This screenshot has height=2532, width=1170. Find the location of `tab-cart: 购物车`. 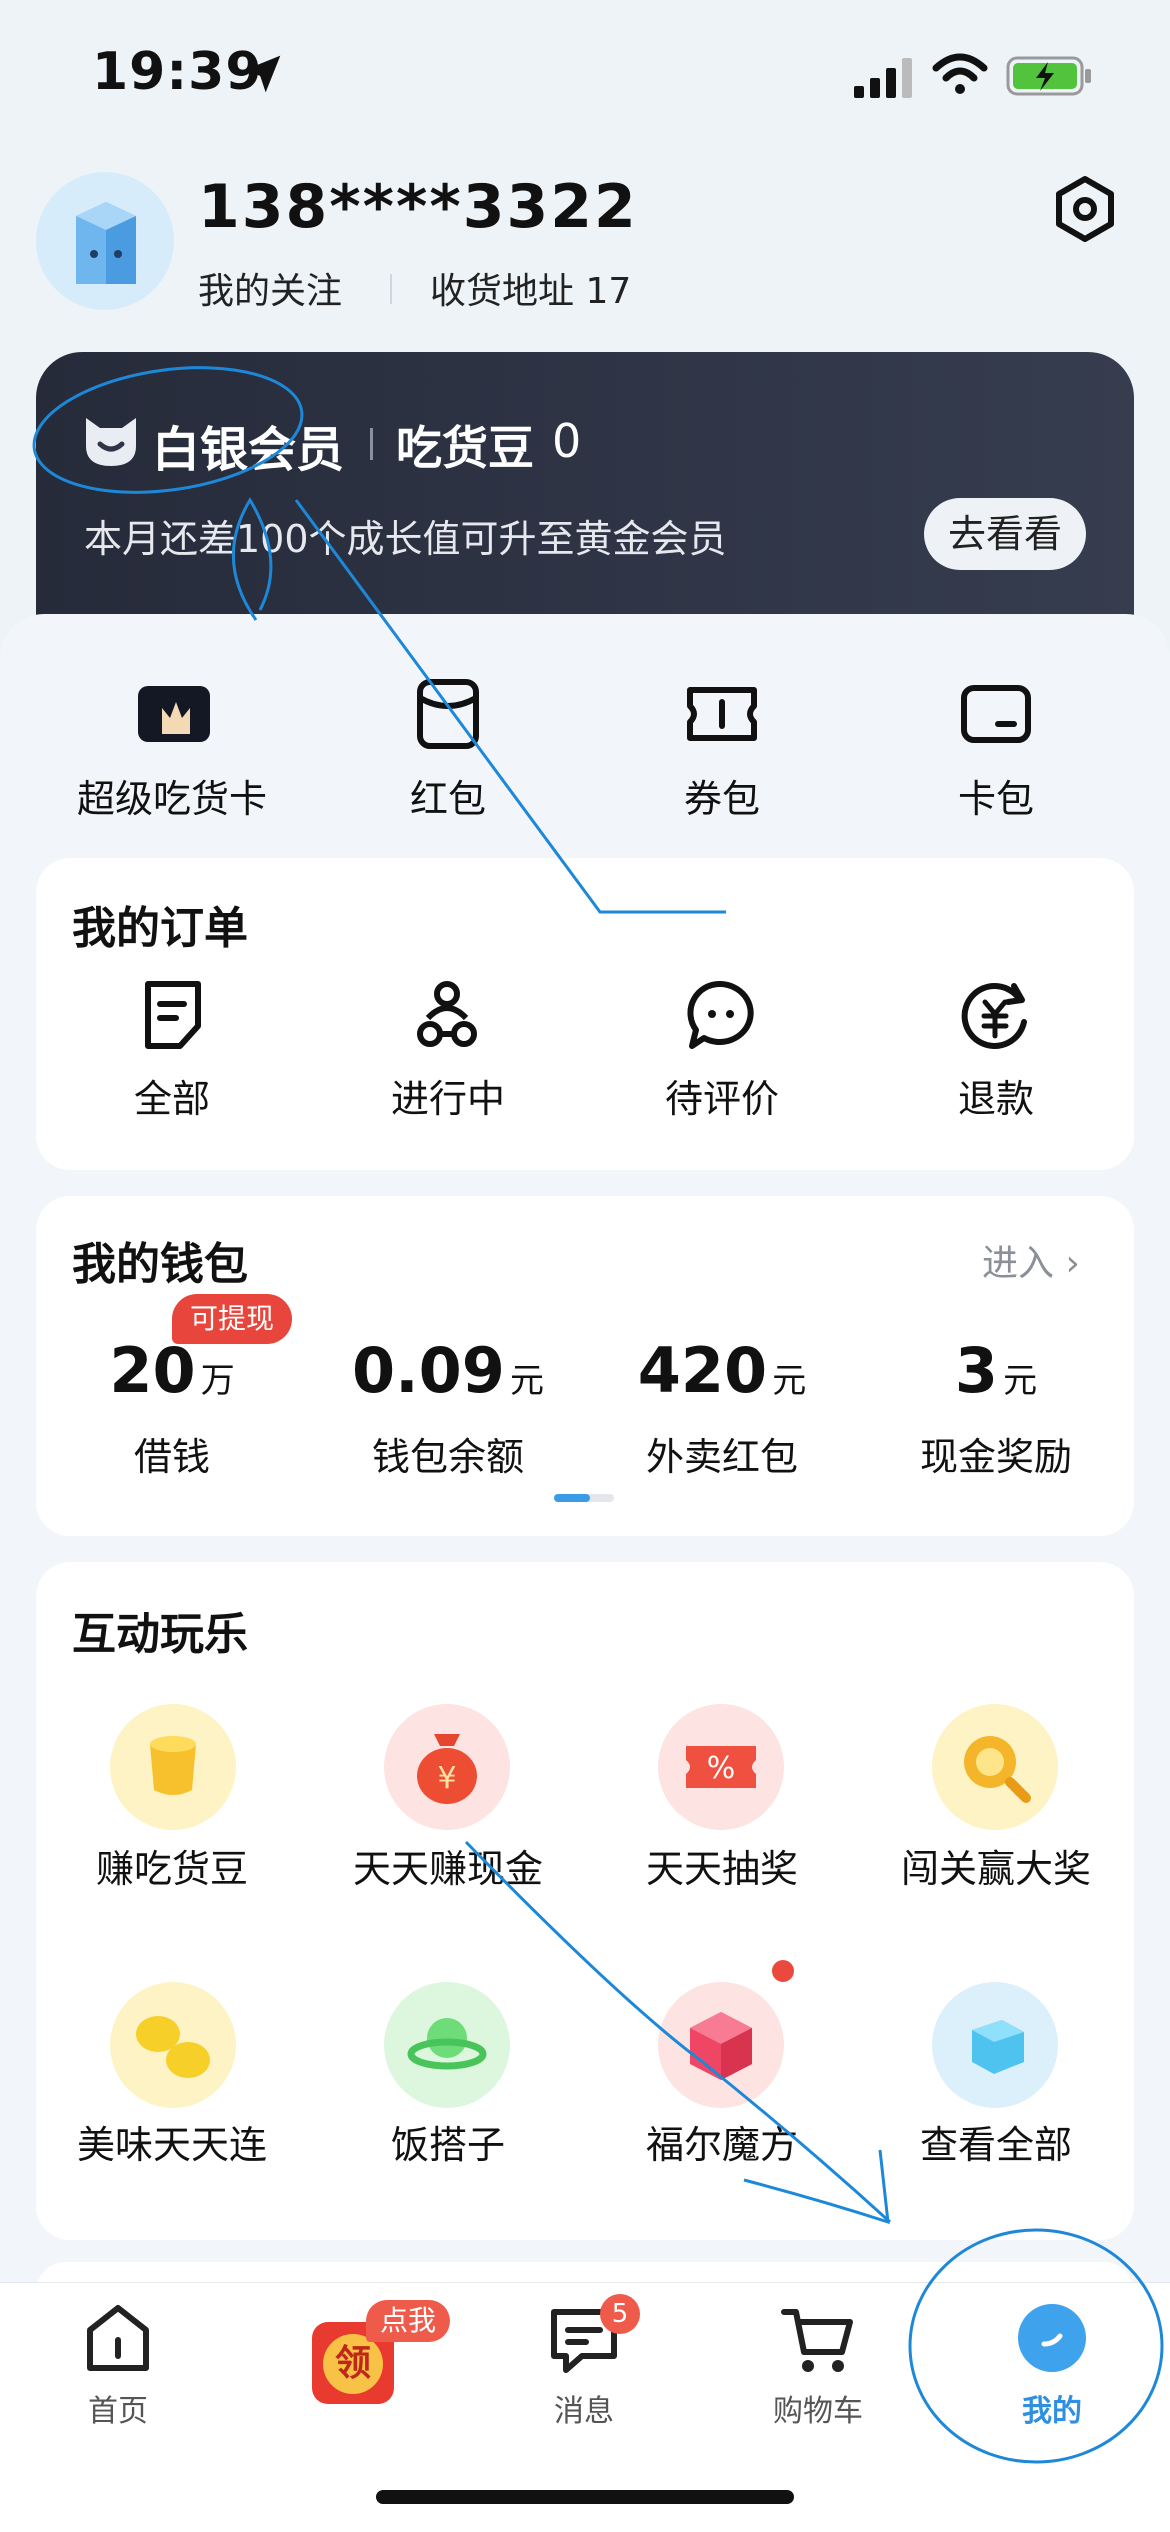

tab-cart: 购物车 is located at coordinates (818, 2365).